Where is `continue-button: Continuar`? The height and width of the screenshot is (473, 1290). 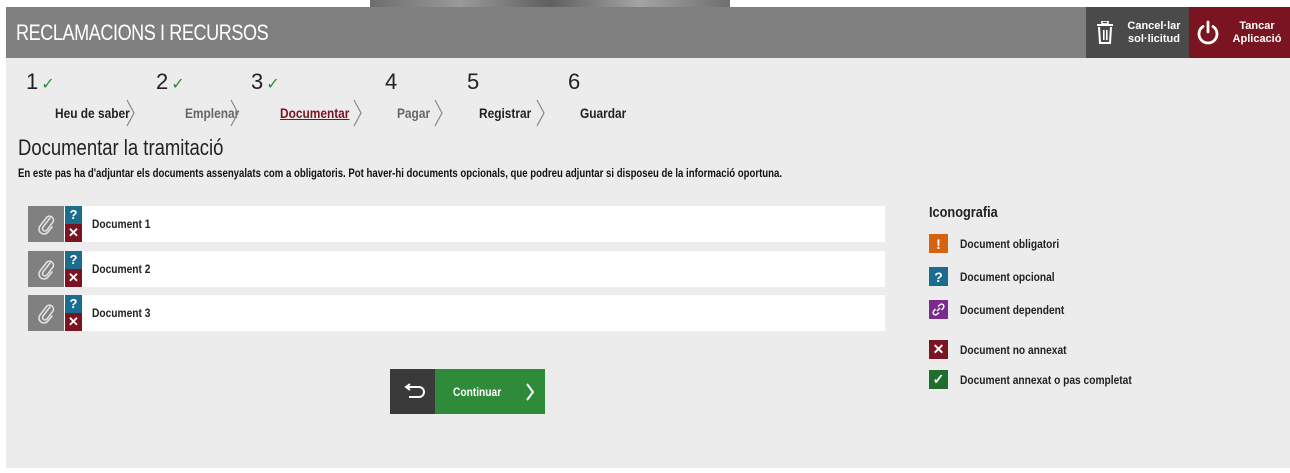 continue-button: Continuar is located at coordinates (490, 391).